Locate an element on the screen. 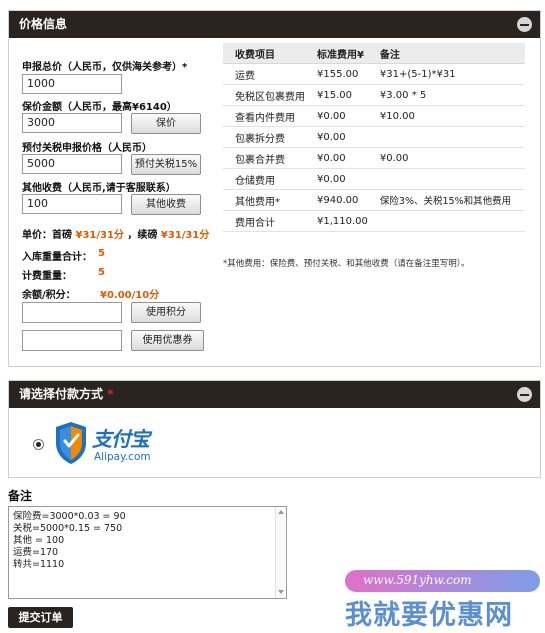 The image size is (545, 633). scroll-up-icon is located at coordinates (281, 512).